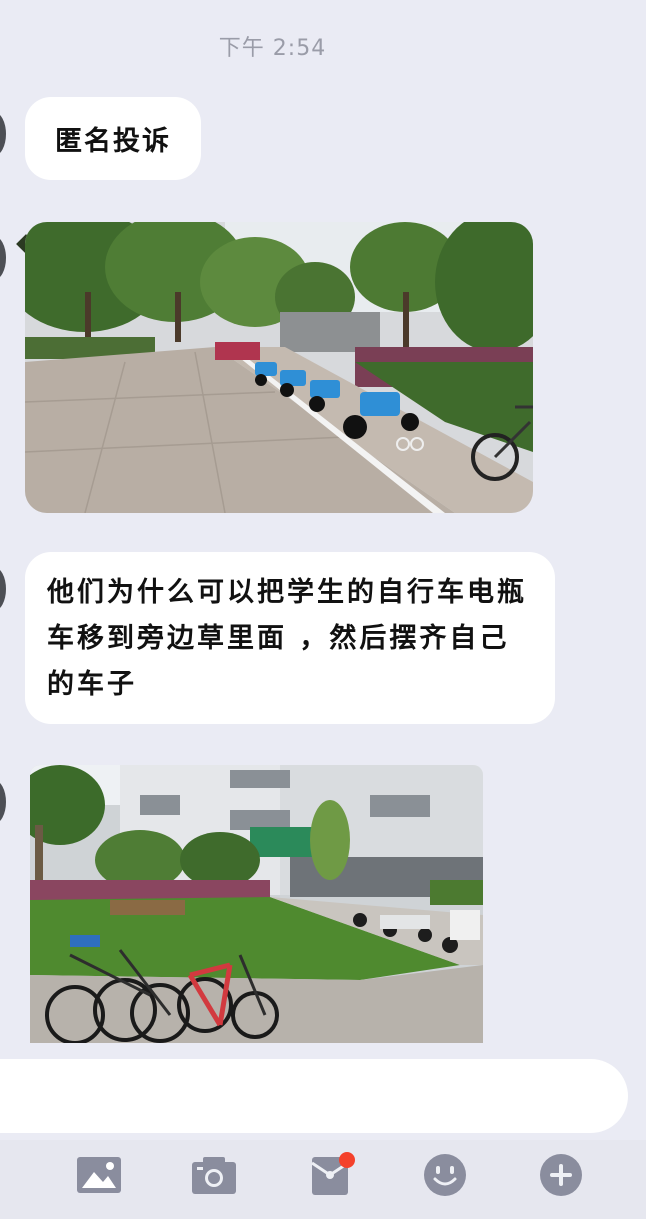  I want to click on chat-toolbar, so click(323, 1179).